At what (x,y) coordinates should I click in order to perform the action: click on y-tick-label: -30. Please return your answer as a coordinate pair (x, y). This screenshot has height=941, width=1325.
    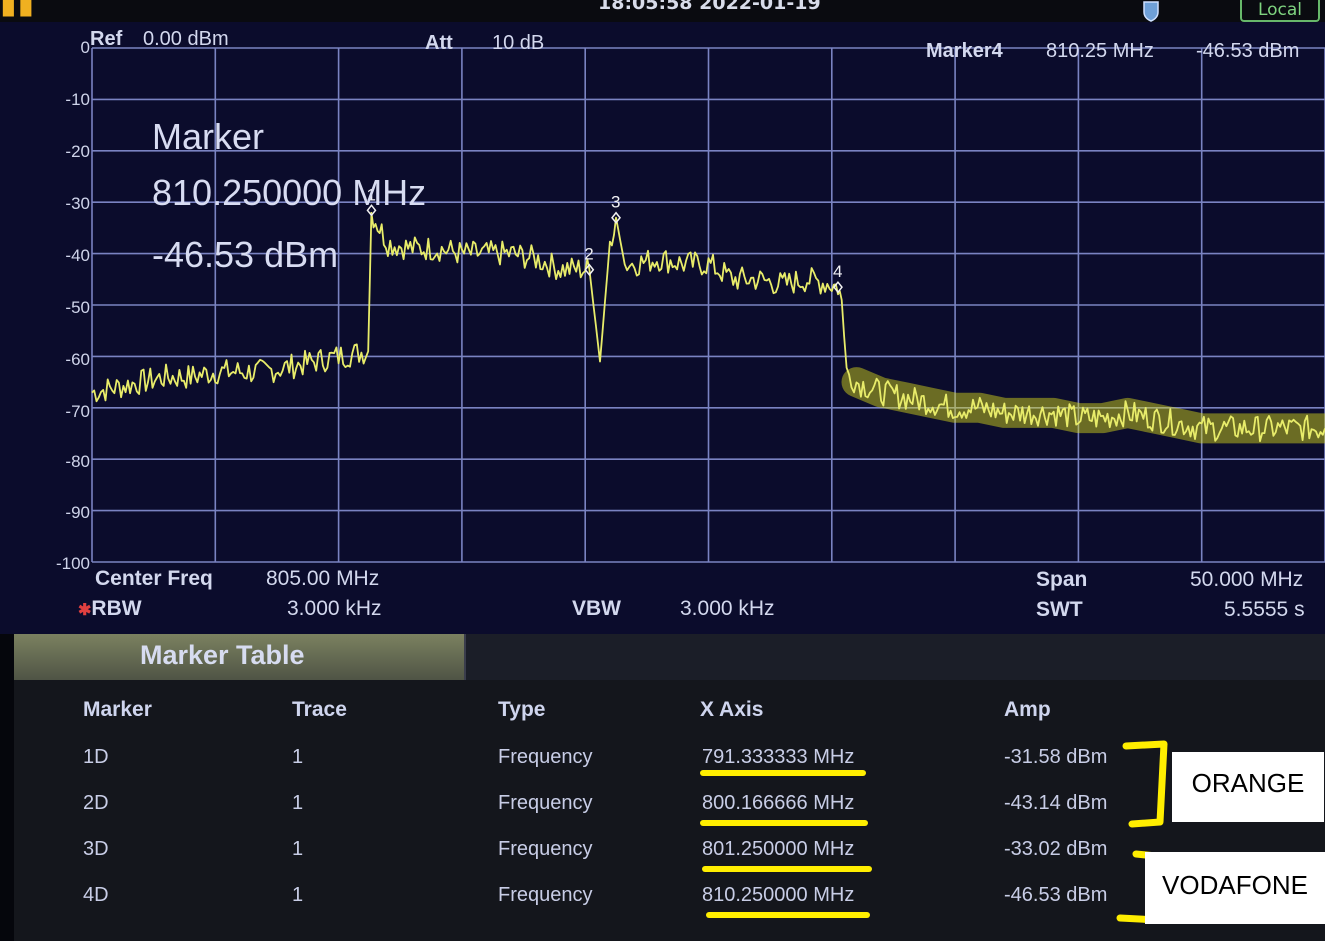
    Looking at the image, I should click on (77, 203).